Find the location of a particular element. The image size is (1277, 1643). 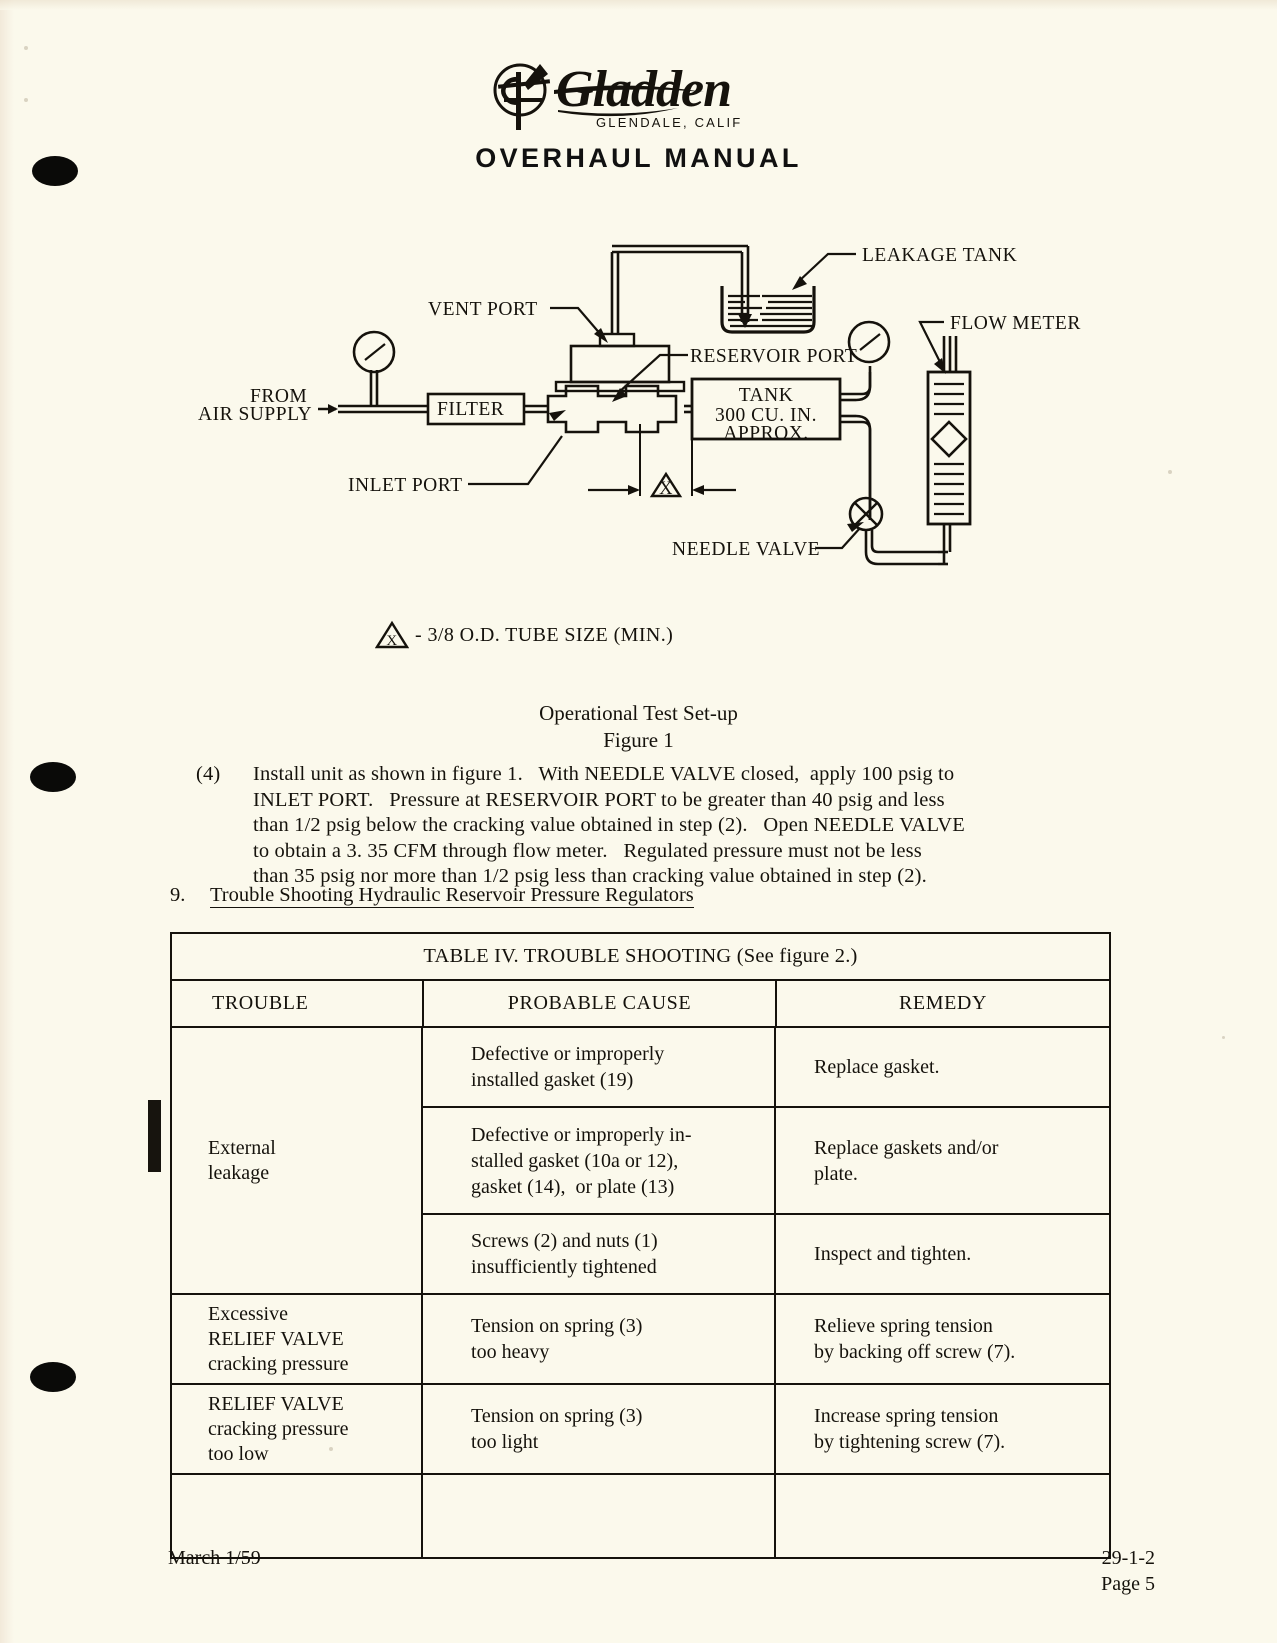

label-reservoir-port: RESERVOIR PORT is located at coordinates (773, 356).